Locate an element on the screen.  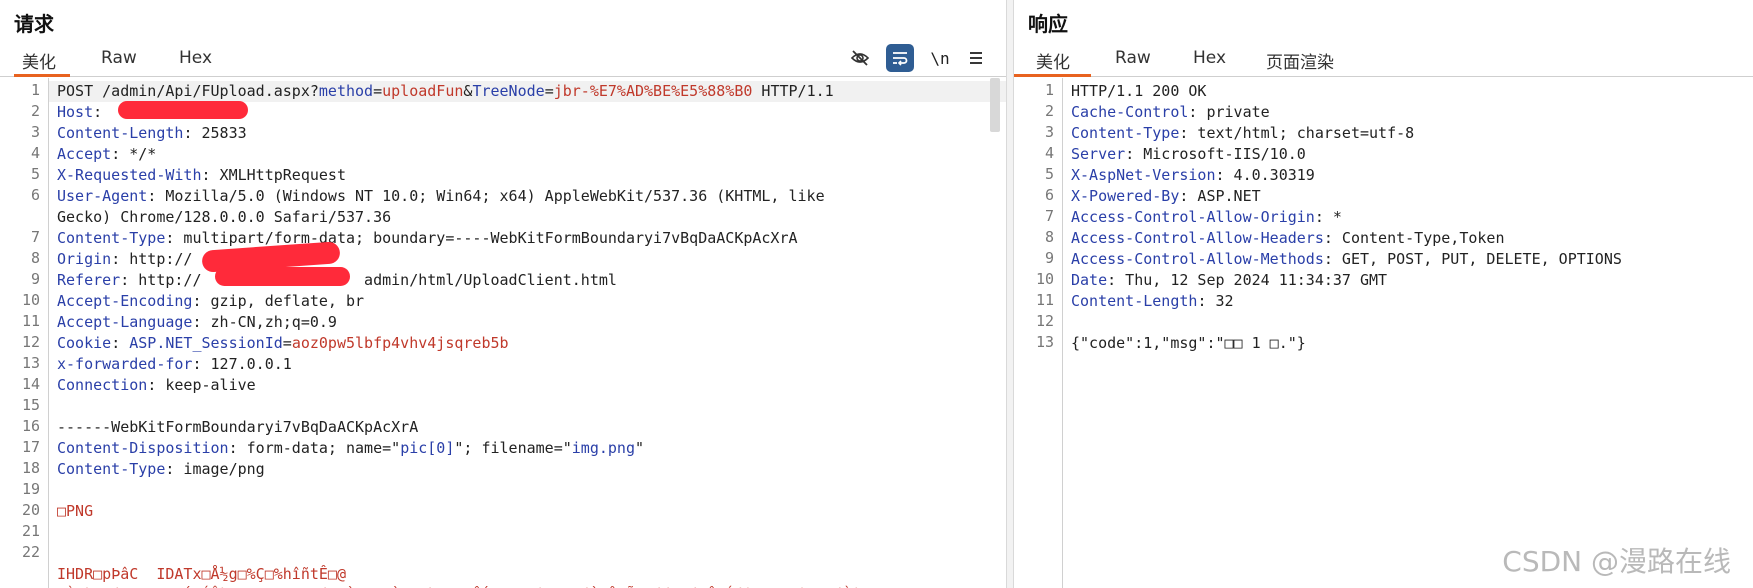
code-line: X-Powered-By: ASP.NET is located at coordinates (1166, 196).